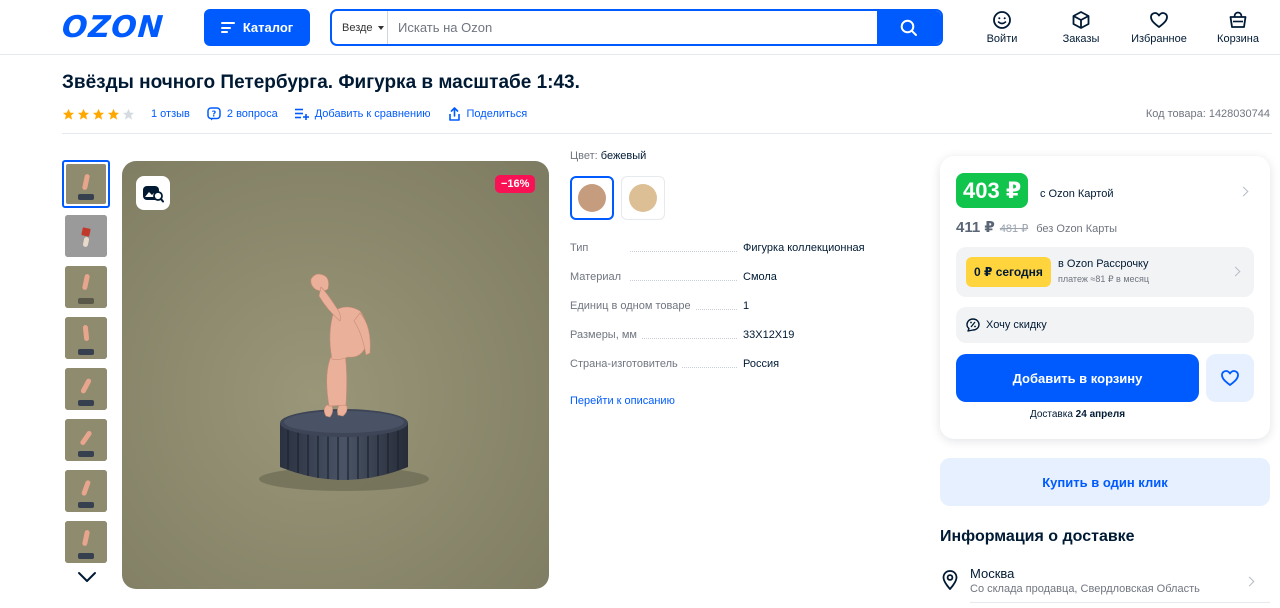 The width and height of the screenshot is (1280, 608). I want to click on delivery-source: Со склада продавца, Свердловская Область, so click(1085, 589).